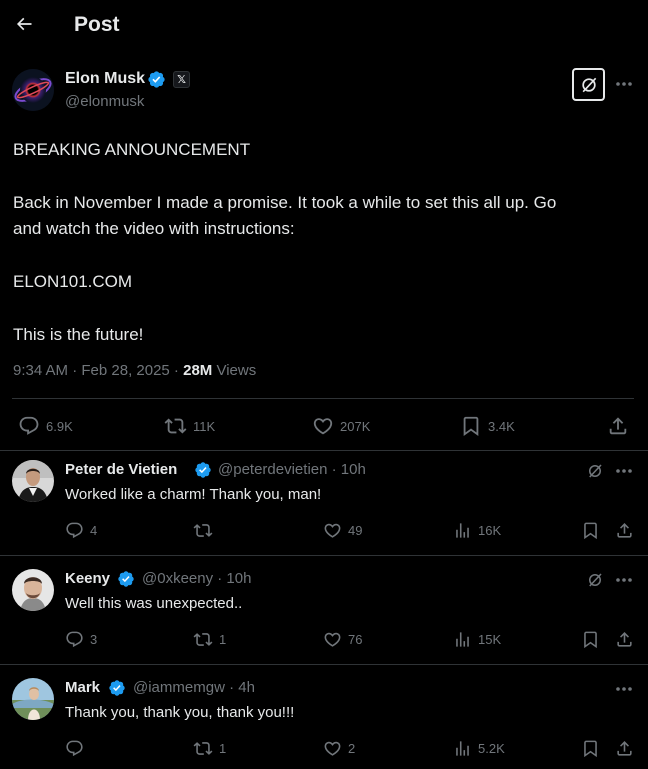 This screenshot has width=648, height=769. What do you see at coordinates (78, 334) in the screenshot?
I see `post-text-line: This is the future!` at bounding box center [78, 334].